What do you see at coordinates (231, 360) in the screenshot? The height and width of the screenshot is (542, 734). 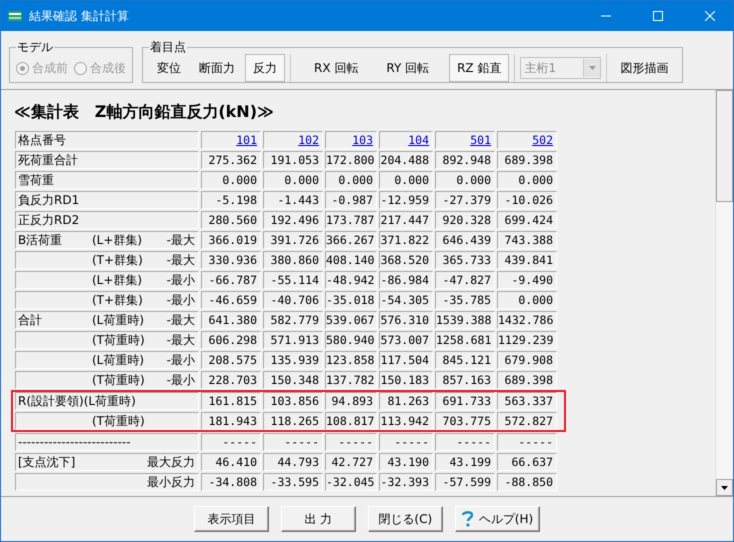 I see `table-cell: 208.575` at bounding box center [231, 360].